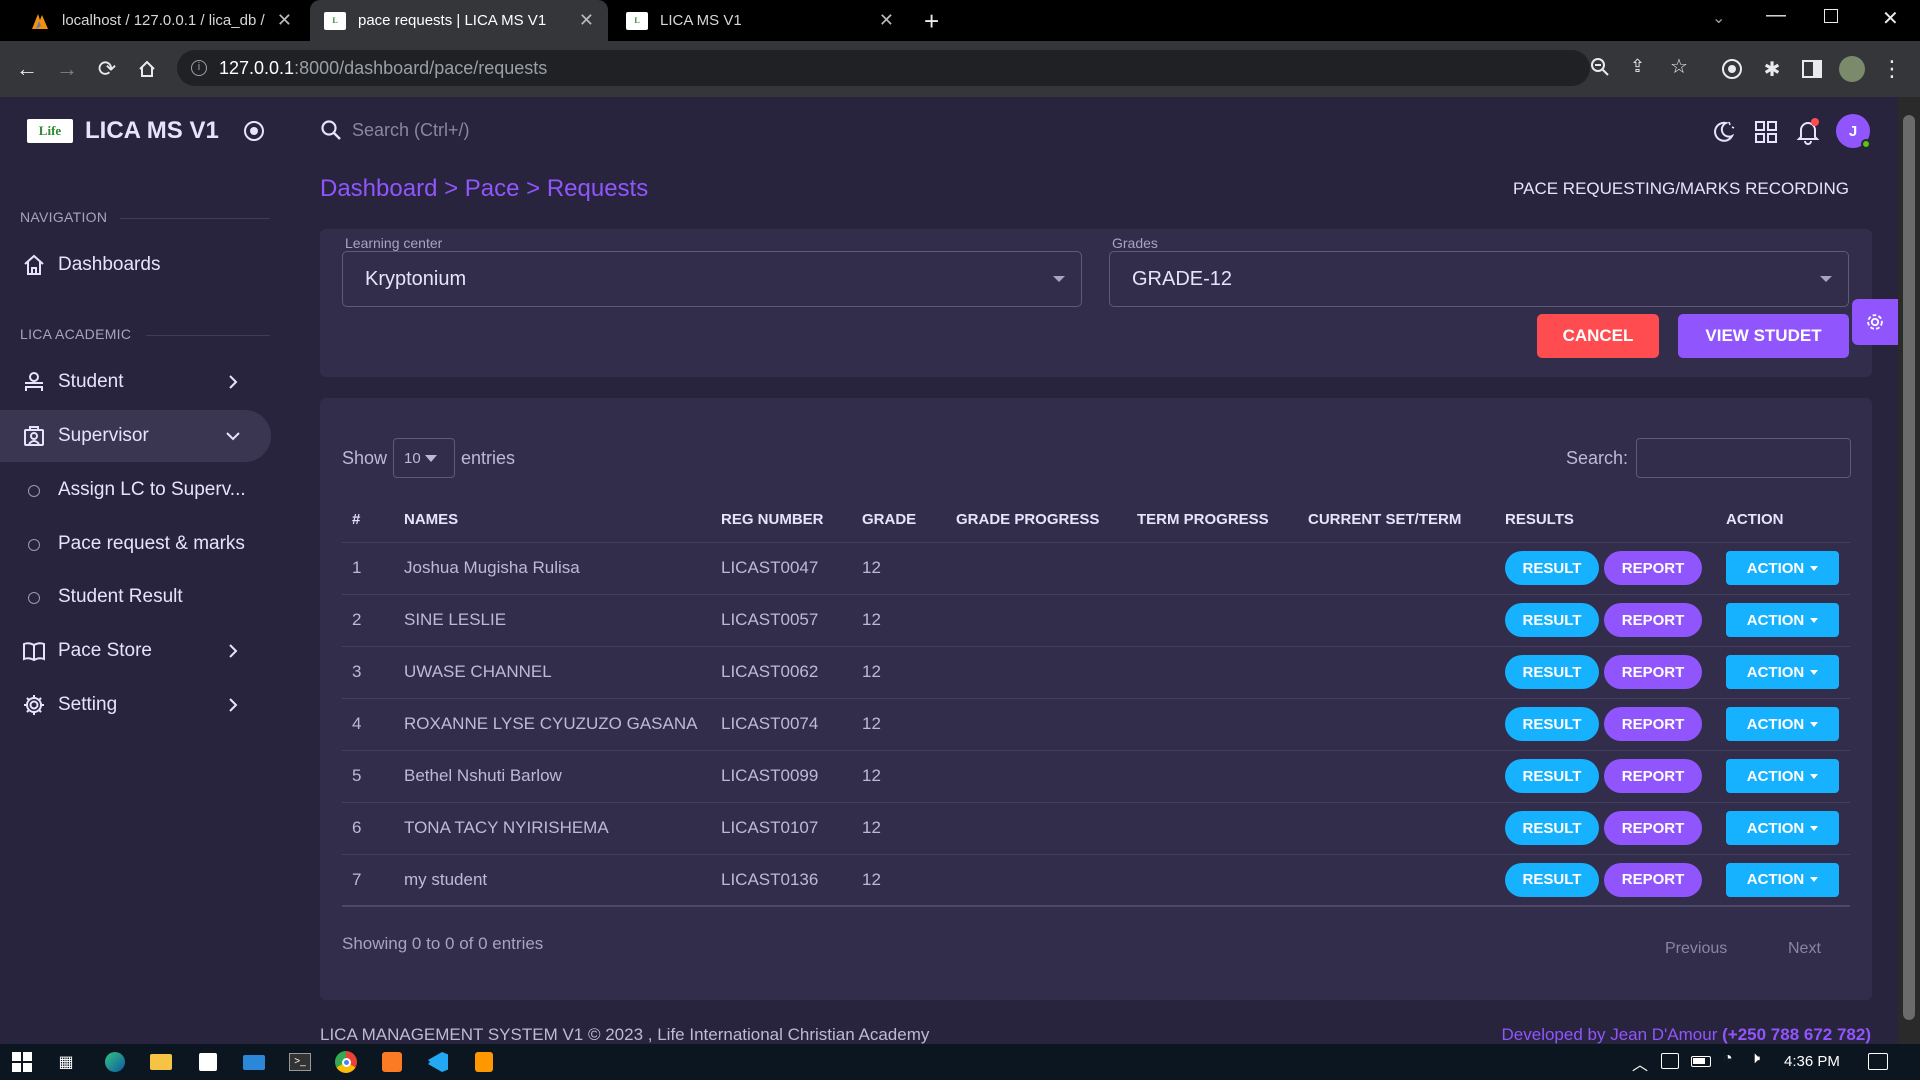 The image size is (1920, 1080). I want to click on sublime-icon, so click(484, 1062).